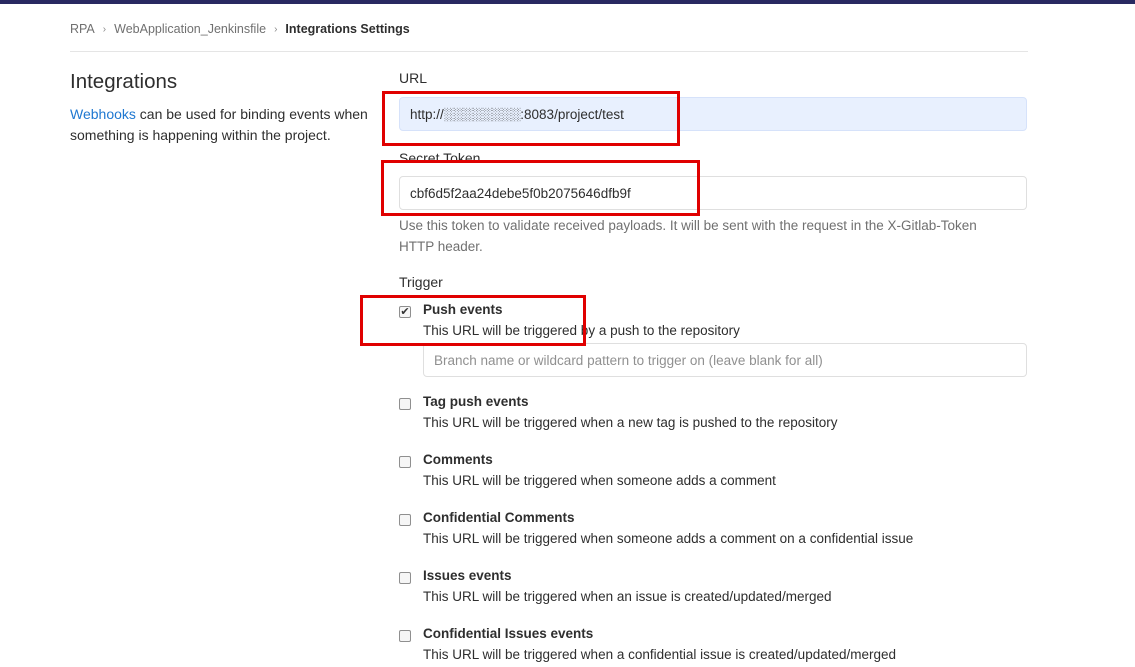 Image resolution: width=1135 pixels, height=667 pixels. I want to click on page-title: Integrations, so click(124, 81).